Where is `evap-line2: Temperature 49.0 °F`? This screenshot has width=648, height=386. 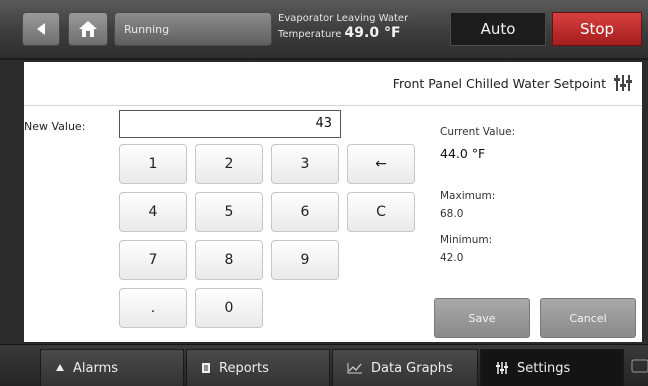 evap-line2: Temperature 49.0 °F is located at coordinates (358, 34).